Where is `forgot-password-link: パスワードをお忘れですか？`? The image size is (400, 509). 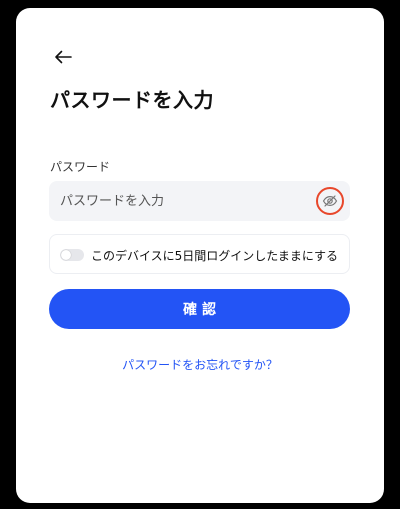
forgot-password-link: パスワードをお忘れですか？ is located at coordinates (200, 364).